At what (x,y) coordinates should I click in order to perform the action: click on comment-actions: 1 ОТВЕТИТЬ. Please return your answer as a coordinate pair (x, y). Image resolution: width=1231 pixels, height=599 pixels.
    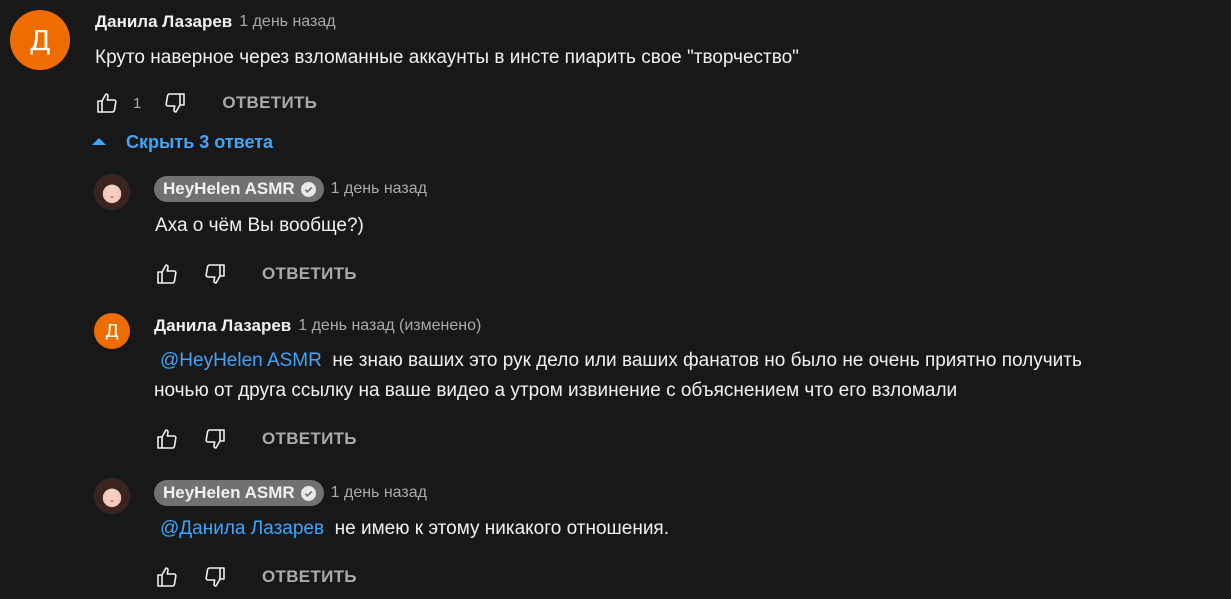
    Looking at the image, I should click on (206, 103).